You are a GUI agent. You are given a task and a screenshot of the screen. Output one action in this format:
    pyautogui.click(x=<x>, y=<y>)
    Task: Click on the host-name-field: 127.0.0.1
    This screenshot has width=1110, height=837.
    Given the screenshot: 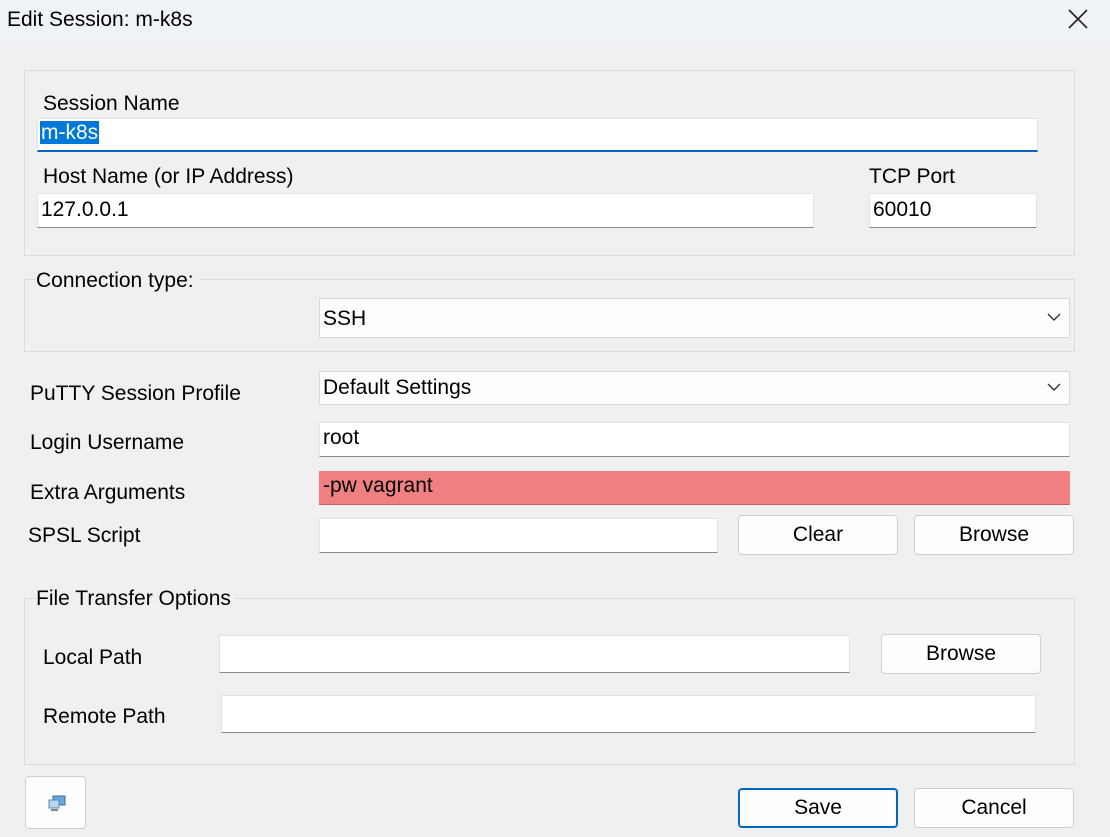 What is the action you would take?
    pyautogui.click(x=425, y=210)
    